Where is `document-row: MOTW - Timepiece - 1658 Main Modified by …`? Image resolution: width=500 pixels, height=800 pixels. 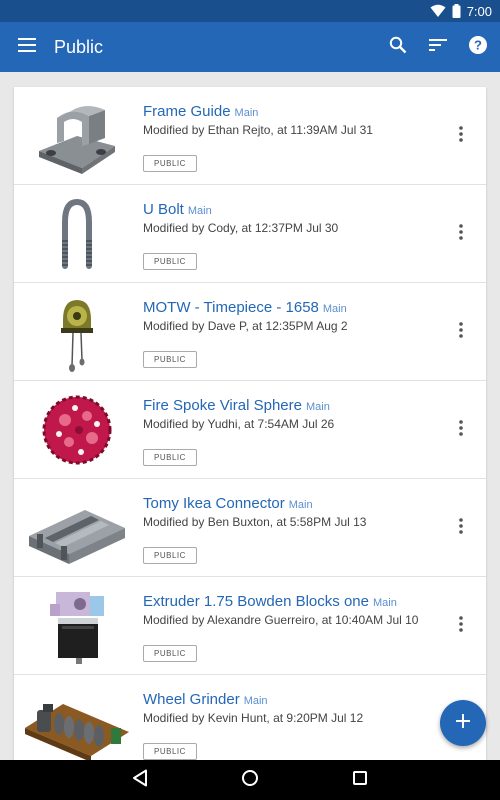
document-row: MOTW - Timepiece - 1658 Main Modified by … is located at coordinates (250, 332).